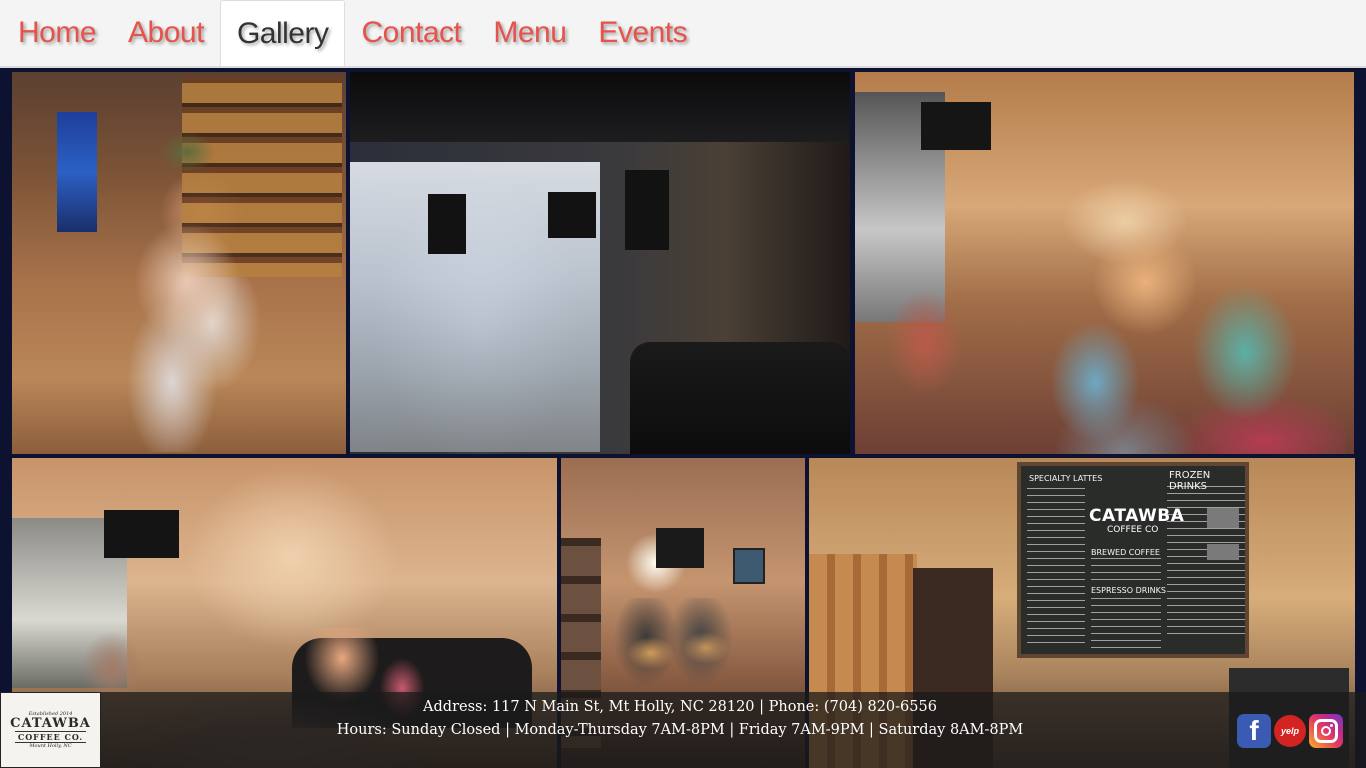  What do you see at coordinates (740, 398) in the screenshot?
I see `photo-couch` at bounding box center [740, 398].